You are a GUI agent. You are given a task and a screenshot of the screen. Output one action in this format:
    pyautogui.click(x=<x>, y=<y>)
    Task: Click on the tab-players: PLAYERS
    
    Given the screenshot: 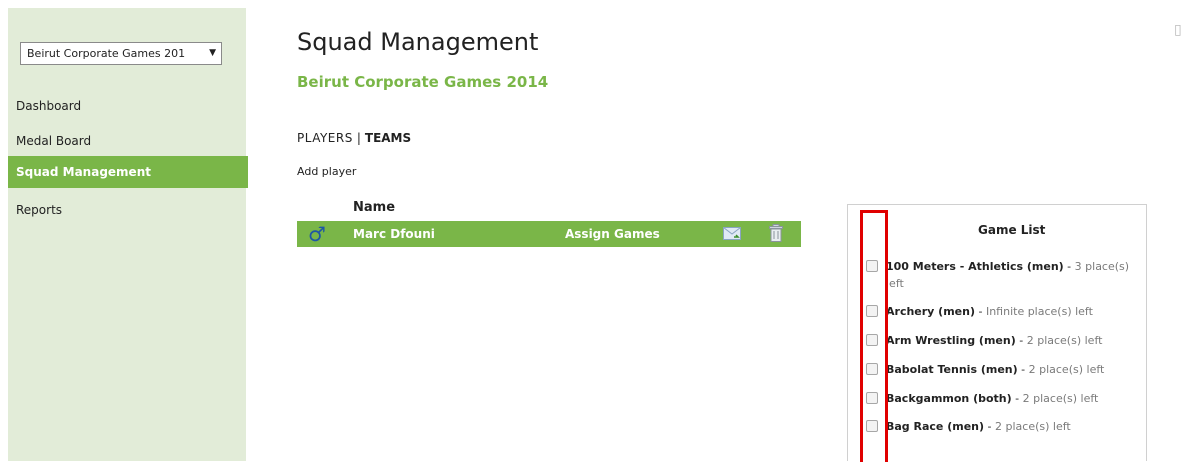 What is the action you would take?
    pyautogui.click(x=325, y=138)
    